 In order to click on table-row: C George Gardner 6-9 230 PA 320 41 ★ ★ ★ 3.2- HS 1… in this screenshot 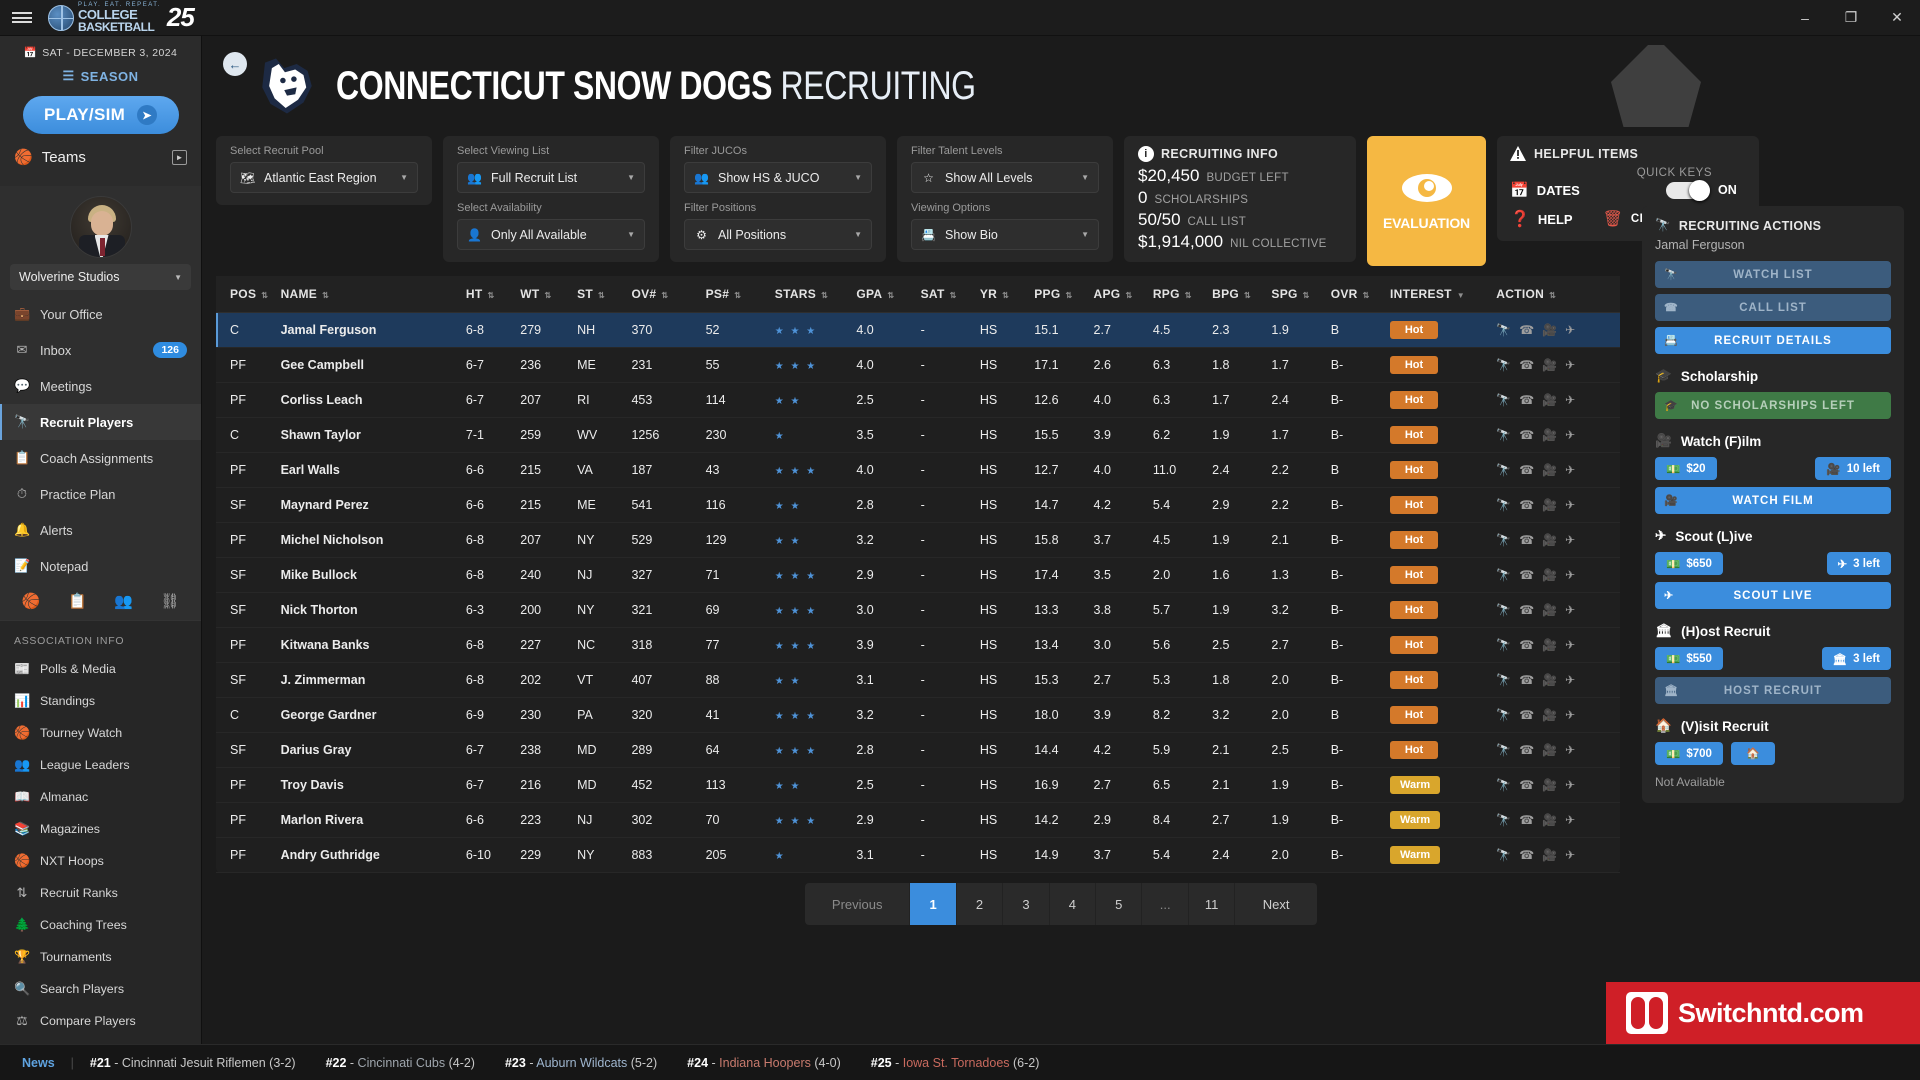, I will do `click(918, 715)`.